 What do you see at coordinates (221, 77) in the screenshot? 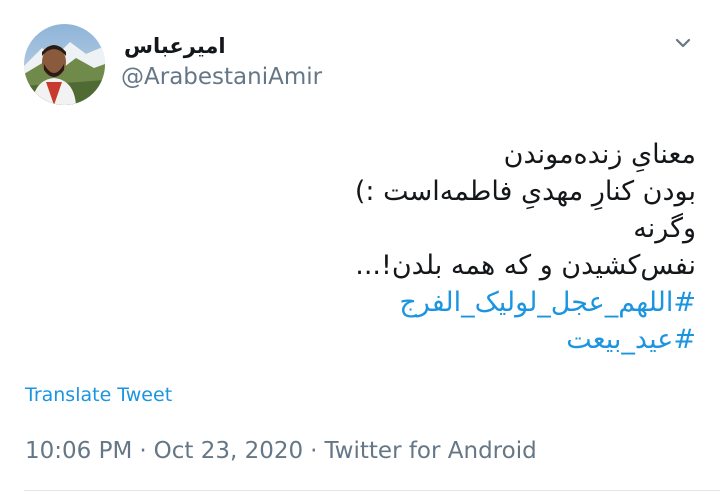
I see `username: @ArabestaniAmir` at bounding box center [221, 77].